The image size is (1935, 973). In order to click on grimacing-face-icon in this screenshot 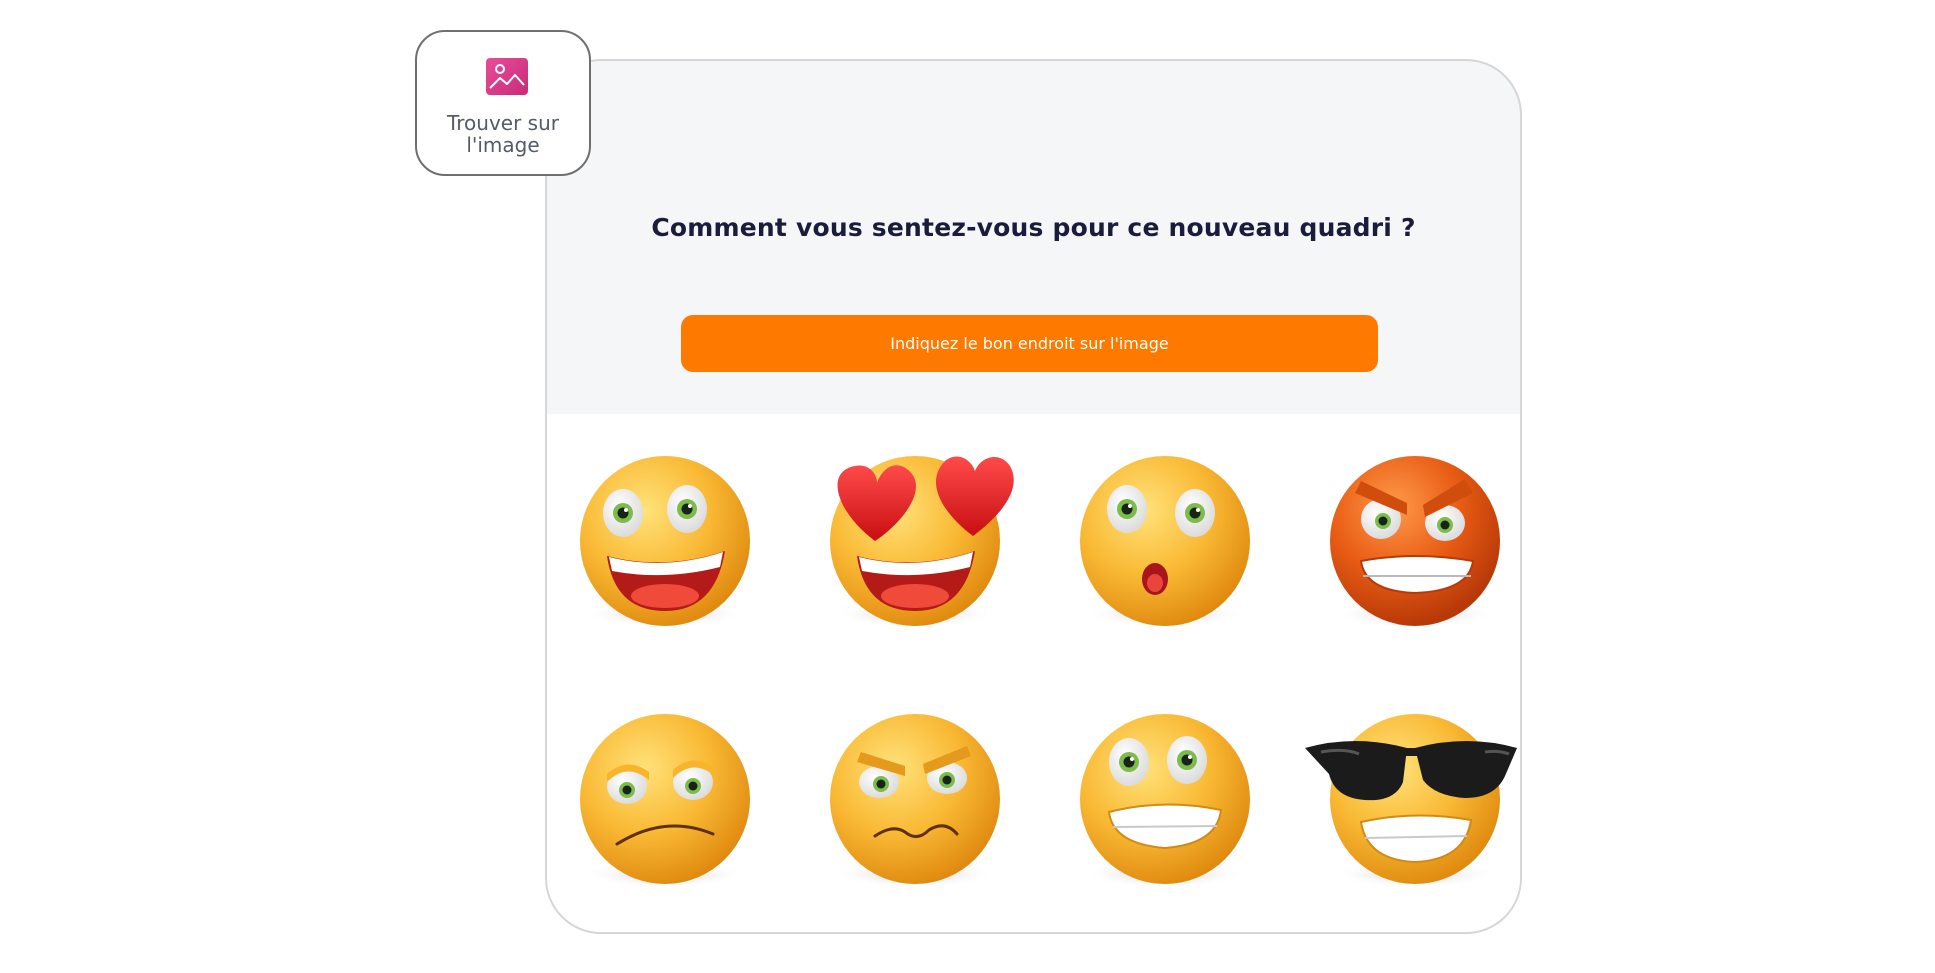, I will do `click(1165, 789)`.